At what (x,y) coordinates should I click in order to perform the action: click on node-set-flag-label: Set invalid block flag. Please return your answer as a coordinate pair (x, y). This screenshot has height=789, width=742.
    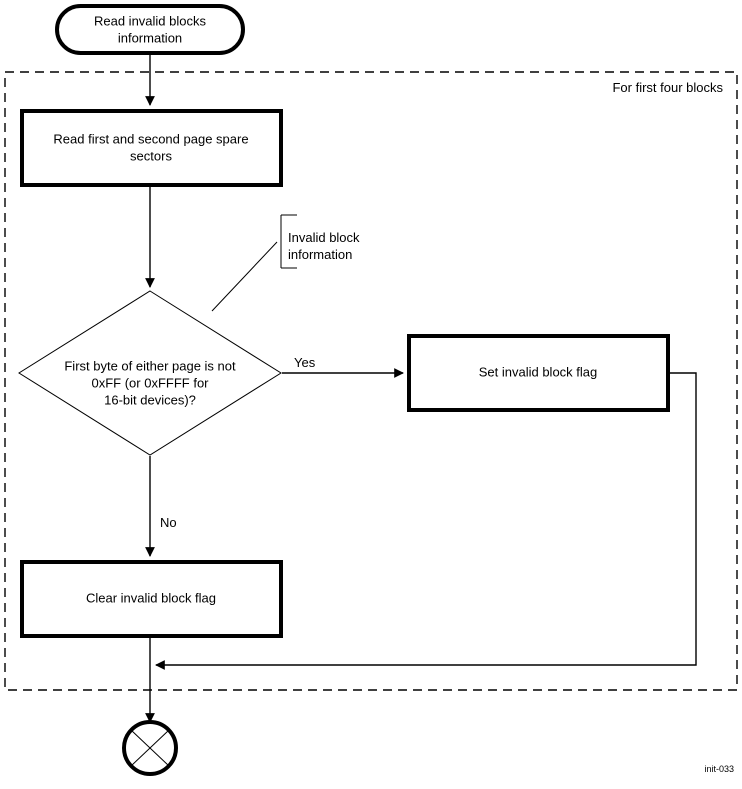
    Looking at the image, I should click on (538, 371).